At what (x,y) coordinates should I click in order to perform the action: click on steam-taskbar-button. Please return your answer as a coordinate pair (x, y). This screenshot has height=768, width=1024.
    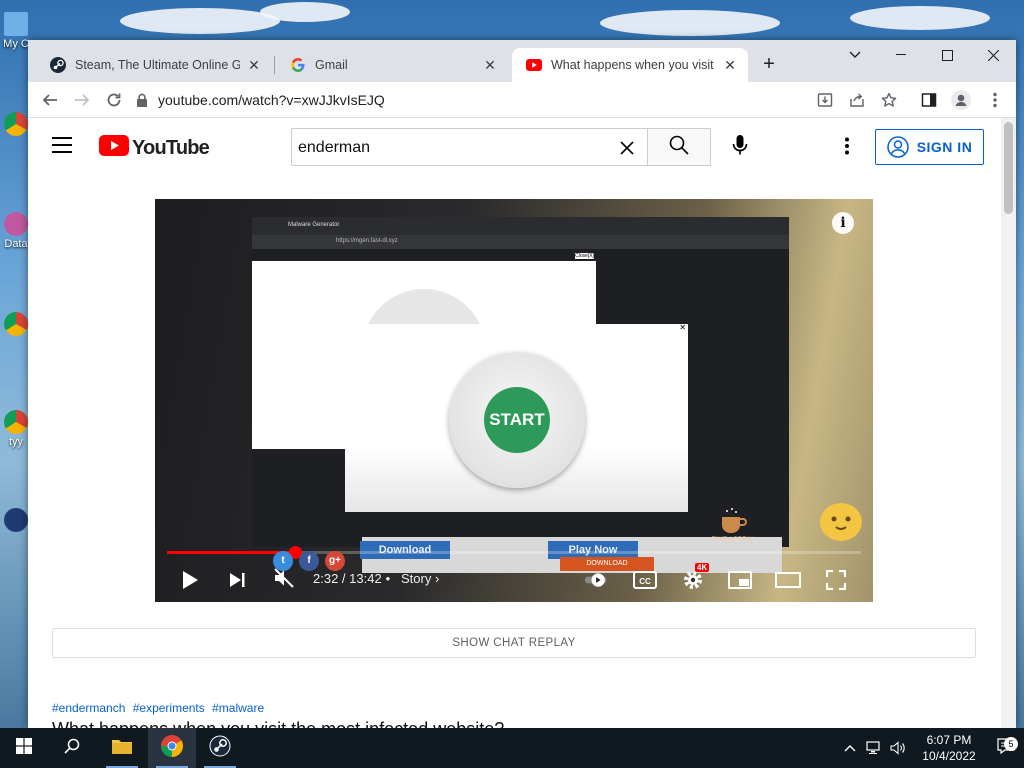
    Looking at the image, I should click on (220, 748).